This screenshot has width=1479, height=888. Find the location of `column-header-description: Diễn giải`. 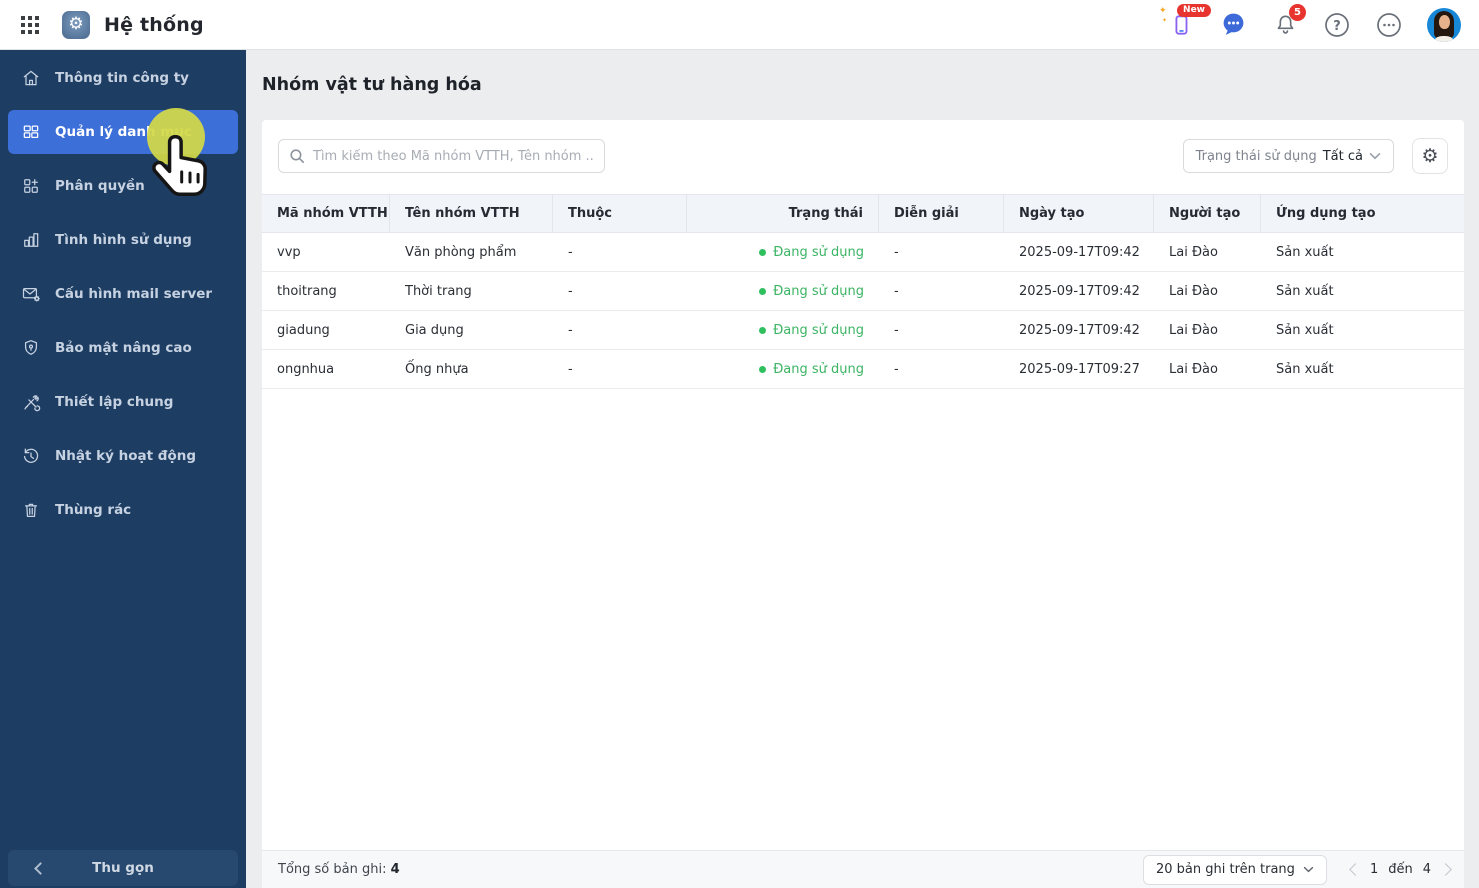

column-header-description: Diễn giải is located at coordinates (941, 213).